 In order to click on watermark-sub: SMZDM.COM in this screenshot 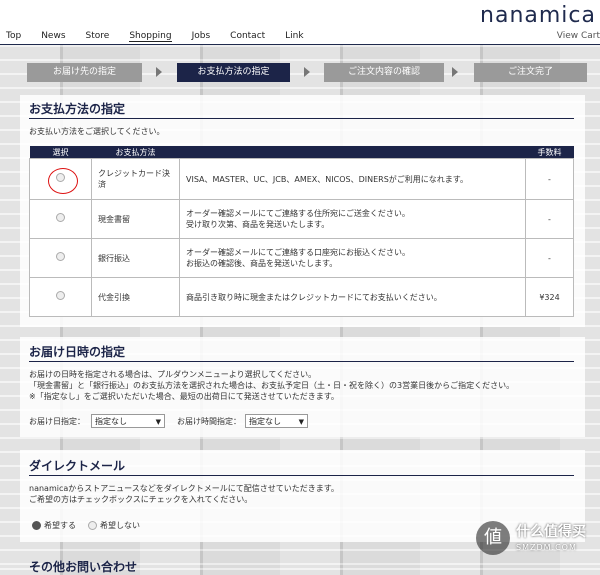, I will do `click(546, 547)`.